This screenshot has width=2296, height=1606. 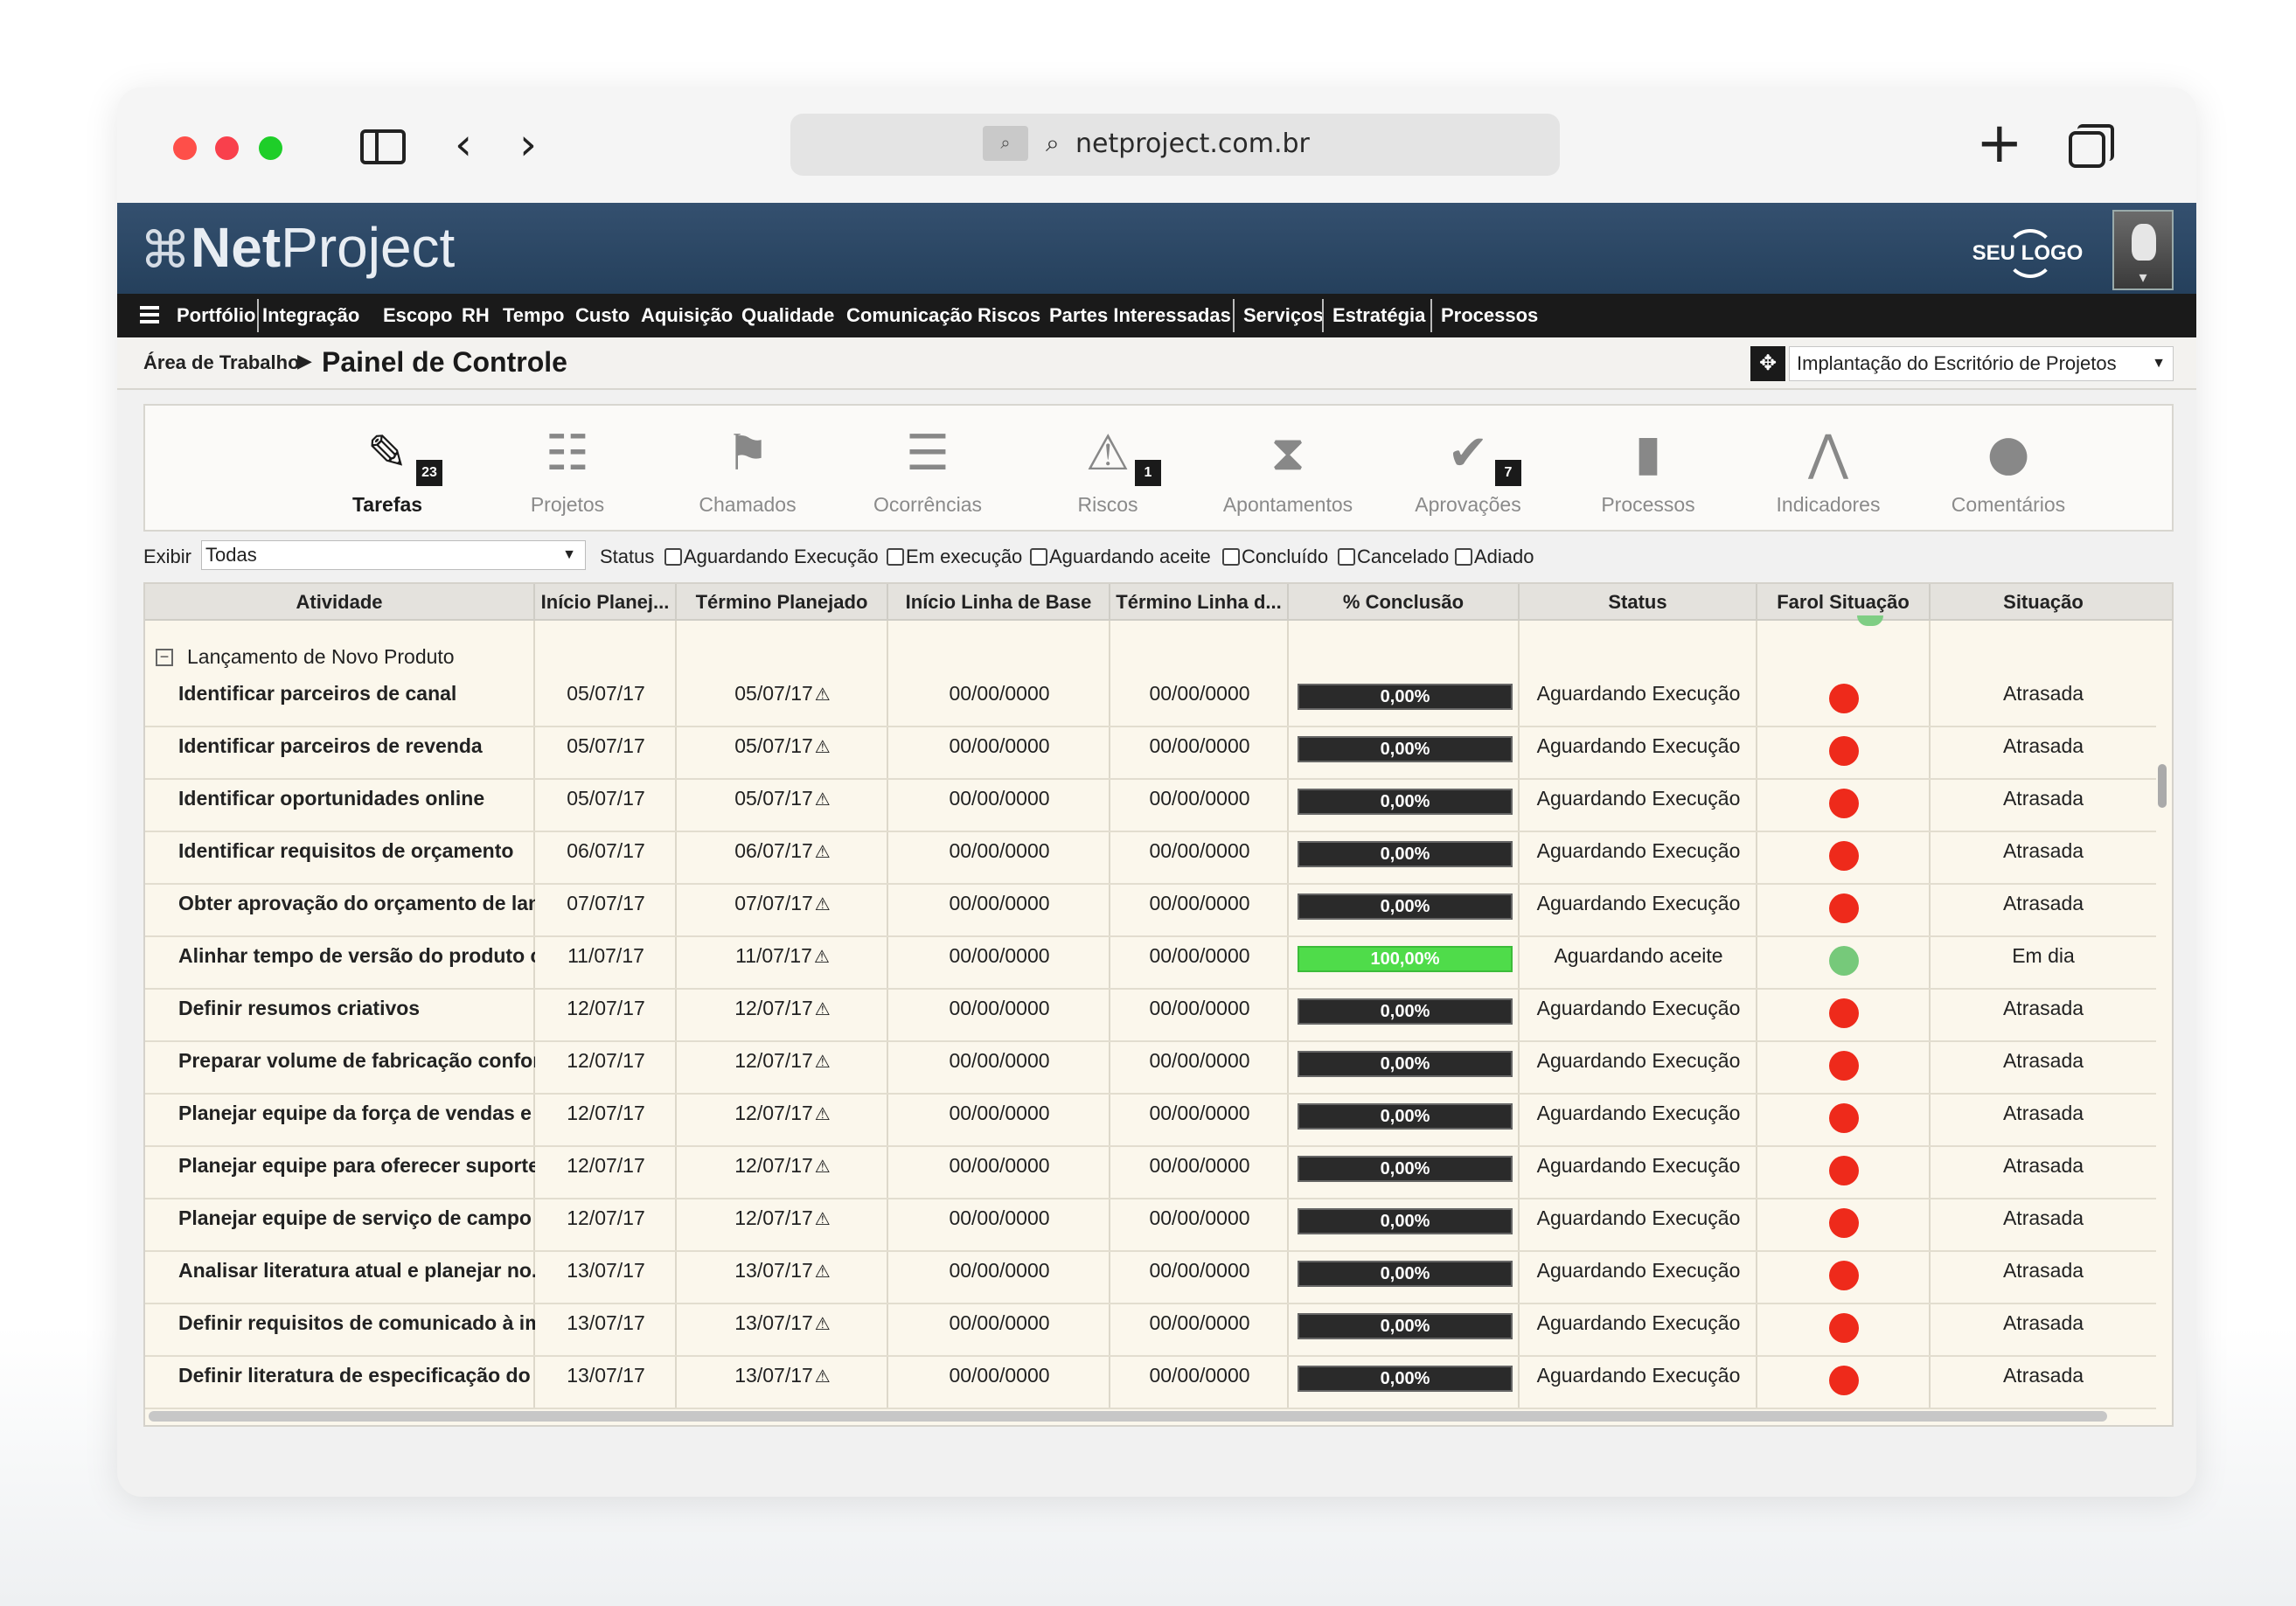 I want to click on column-header-conclusao: % Conclusão, so click(x=1404, y=602).